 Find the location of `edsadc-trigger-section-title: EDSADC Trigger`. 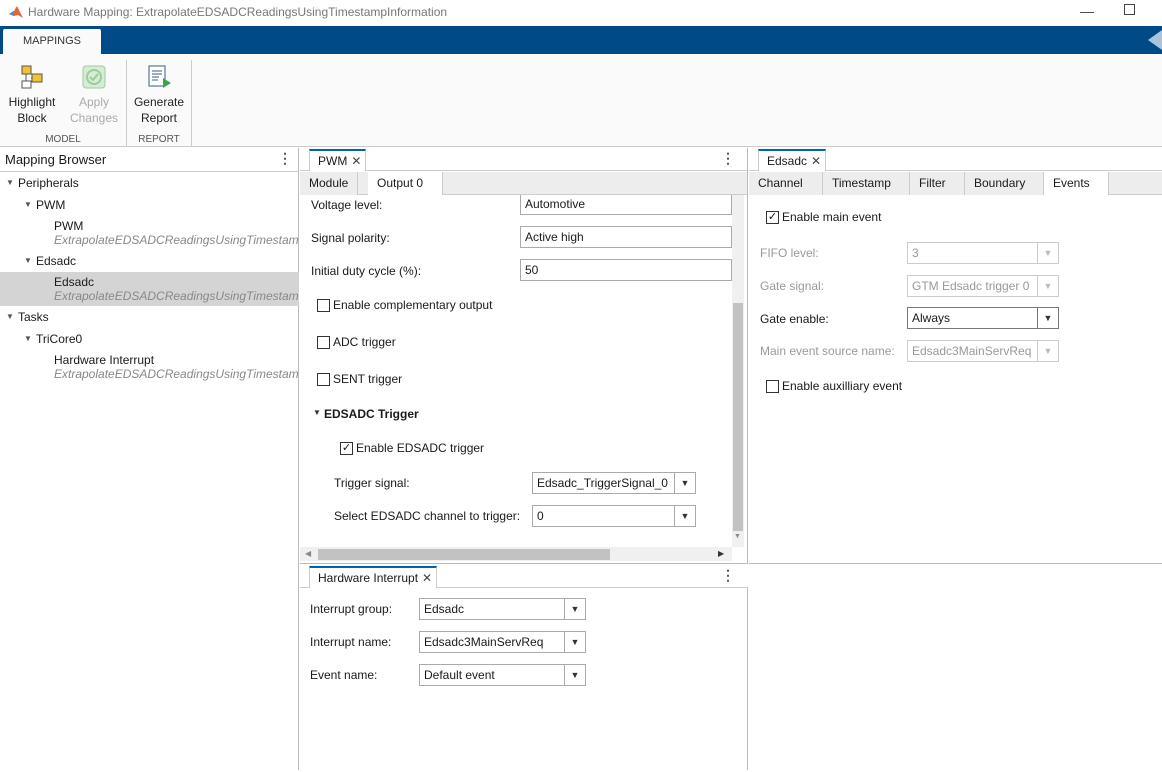

edsadc-trigger-section-title: EDSADC Trigger is located at coordinates (371, 414).